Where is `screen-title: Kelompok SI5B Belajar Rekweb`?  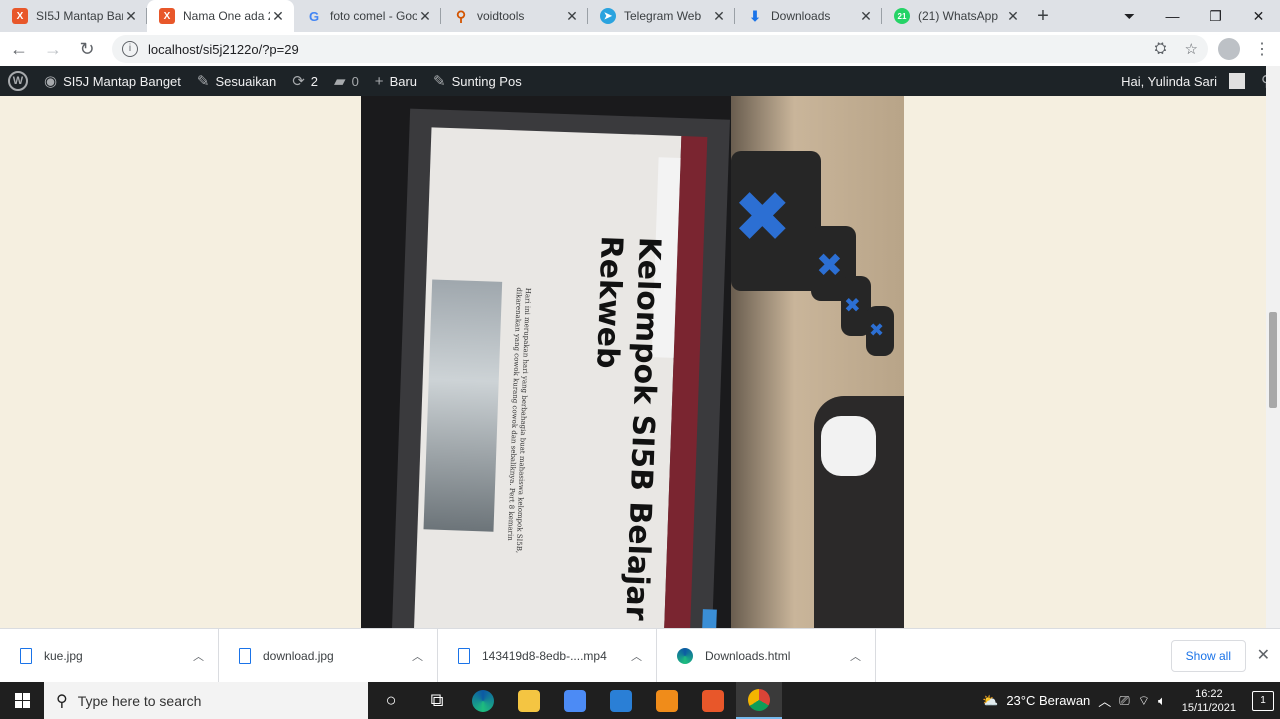
screen-title: Kelompok SI5B Belajar Rekweb is located at coordinates (628, 428).